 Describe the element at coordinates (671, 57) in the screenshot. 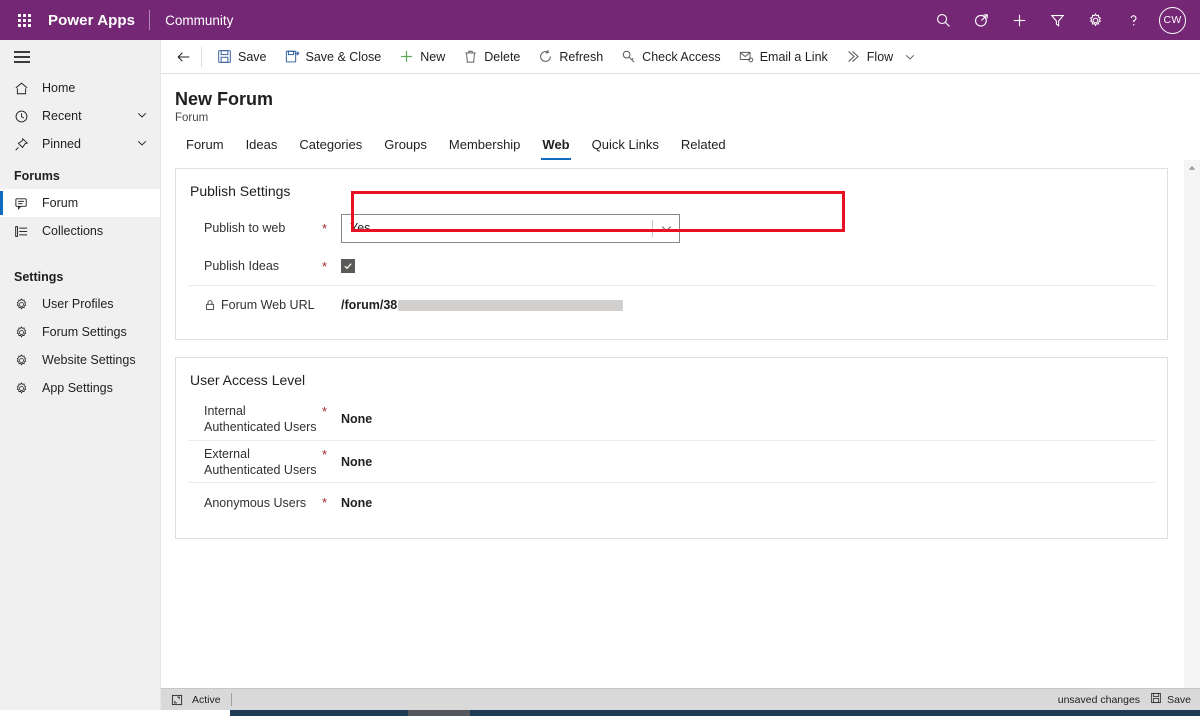

I see `check-access-button: Check Access` at that location.